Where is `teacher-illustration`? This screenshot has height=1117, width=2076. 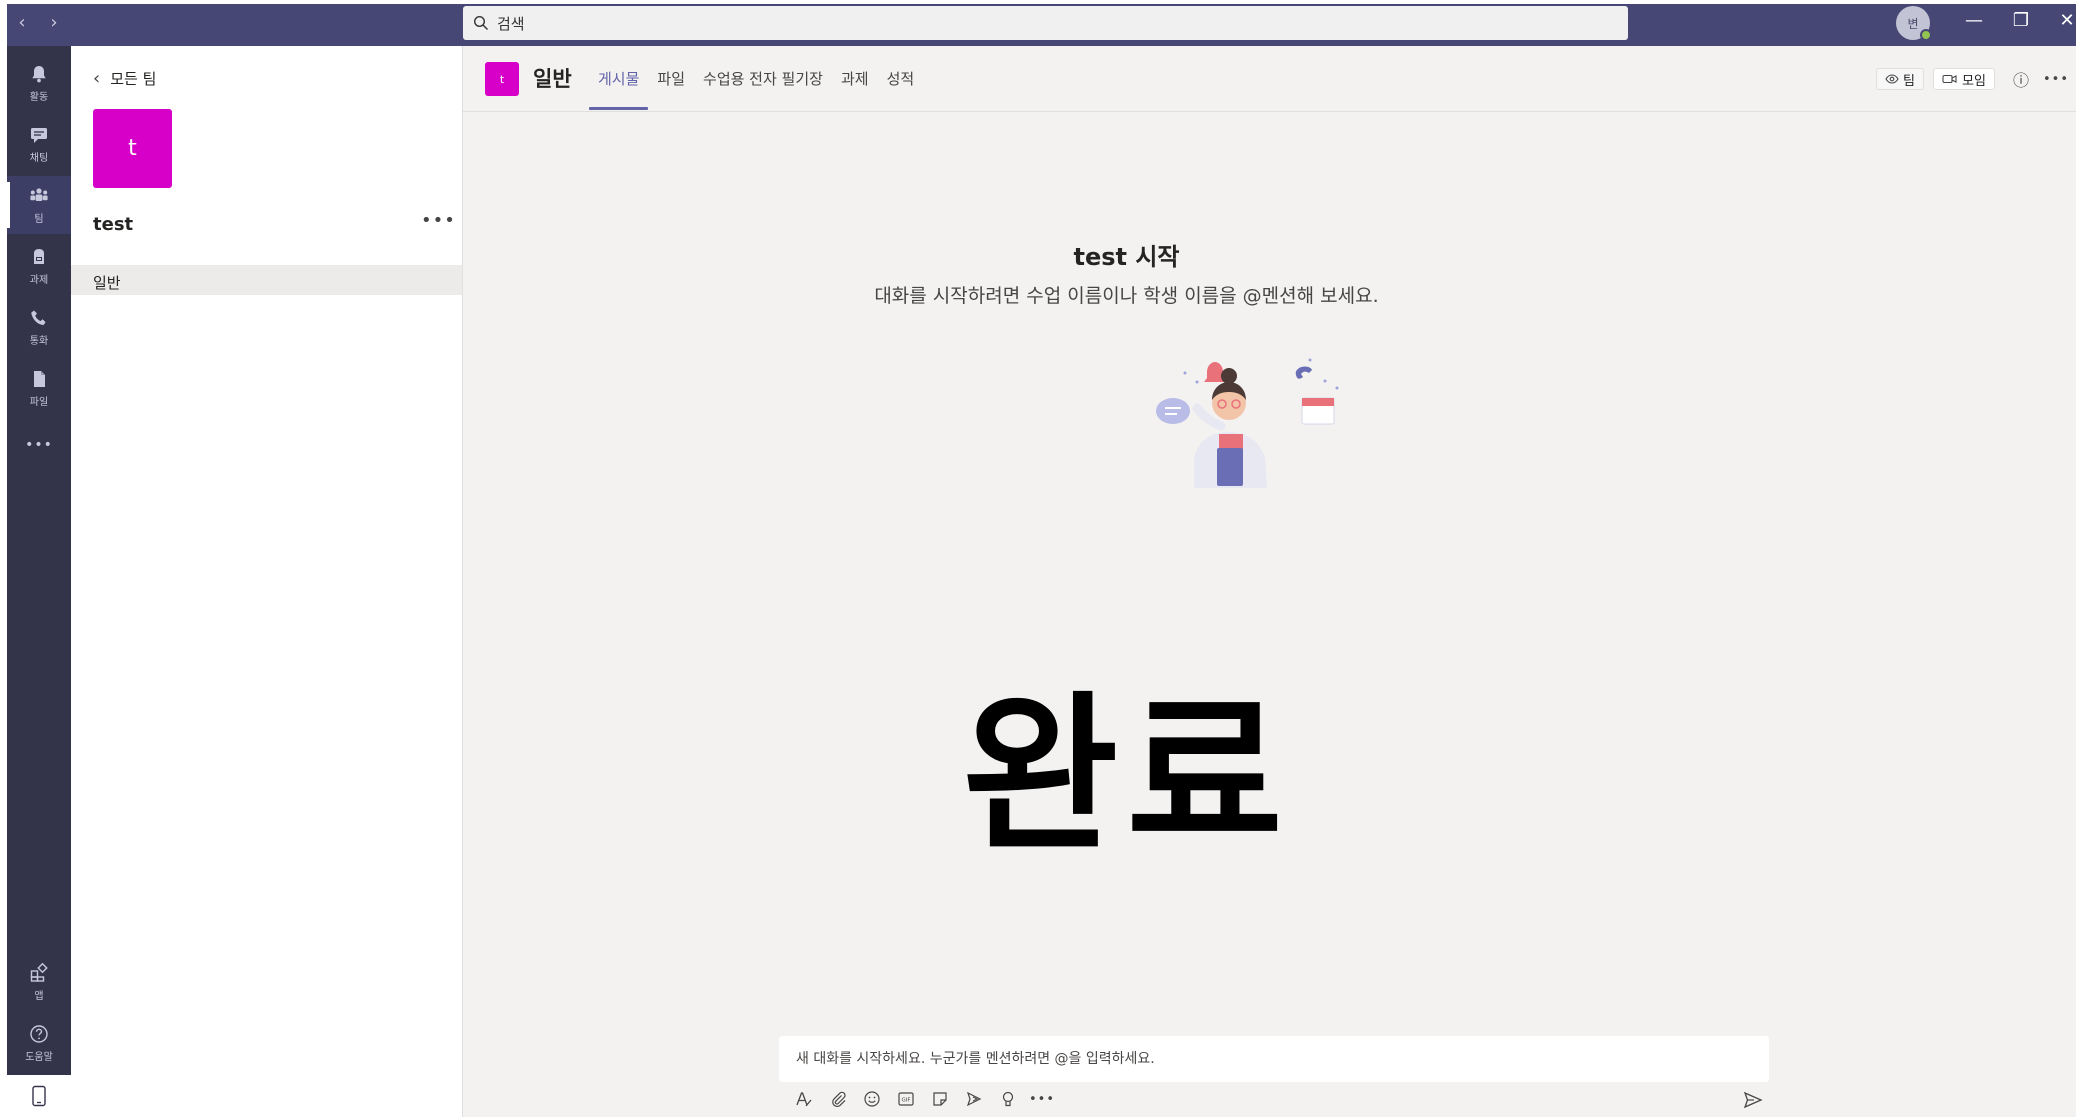 teacher-illustration is located at coordinates (1247, 423).